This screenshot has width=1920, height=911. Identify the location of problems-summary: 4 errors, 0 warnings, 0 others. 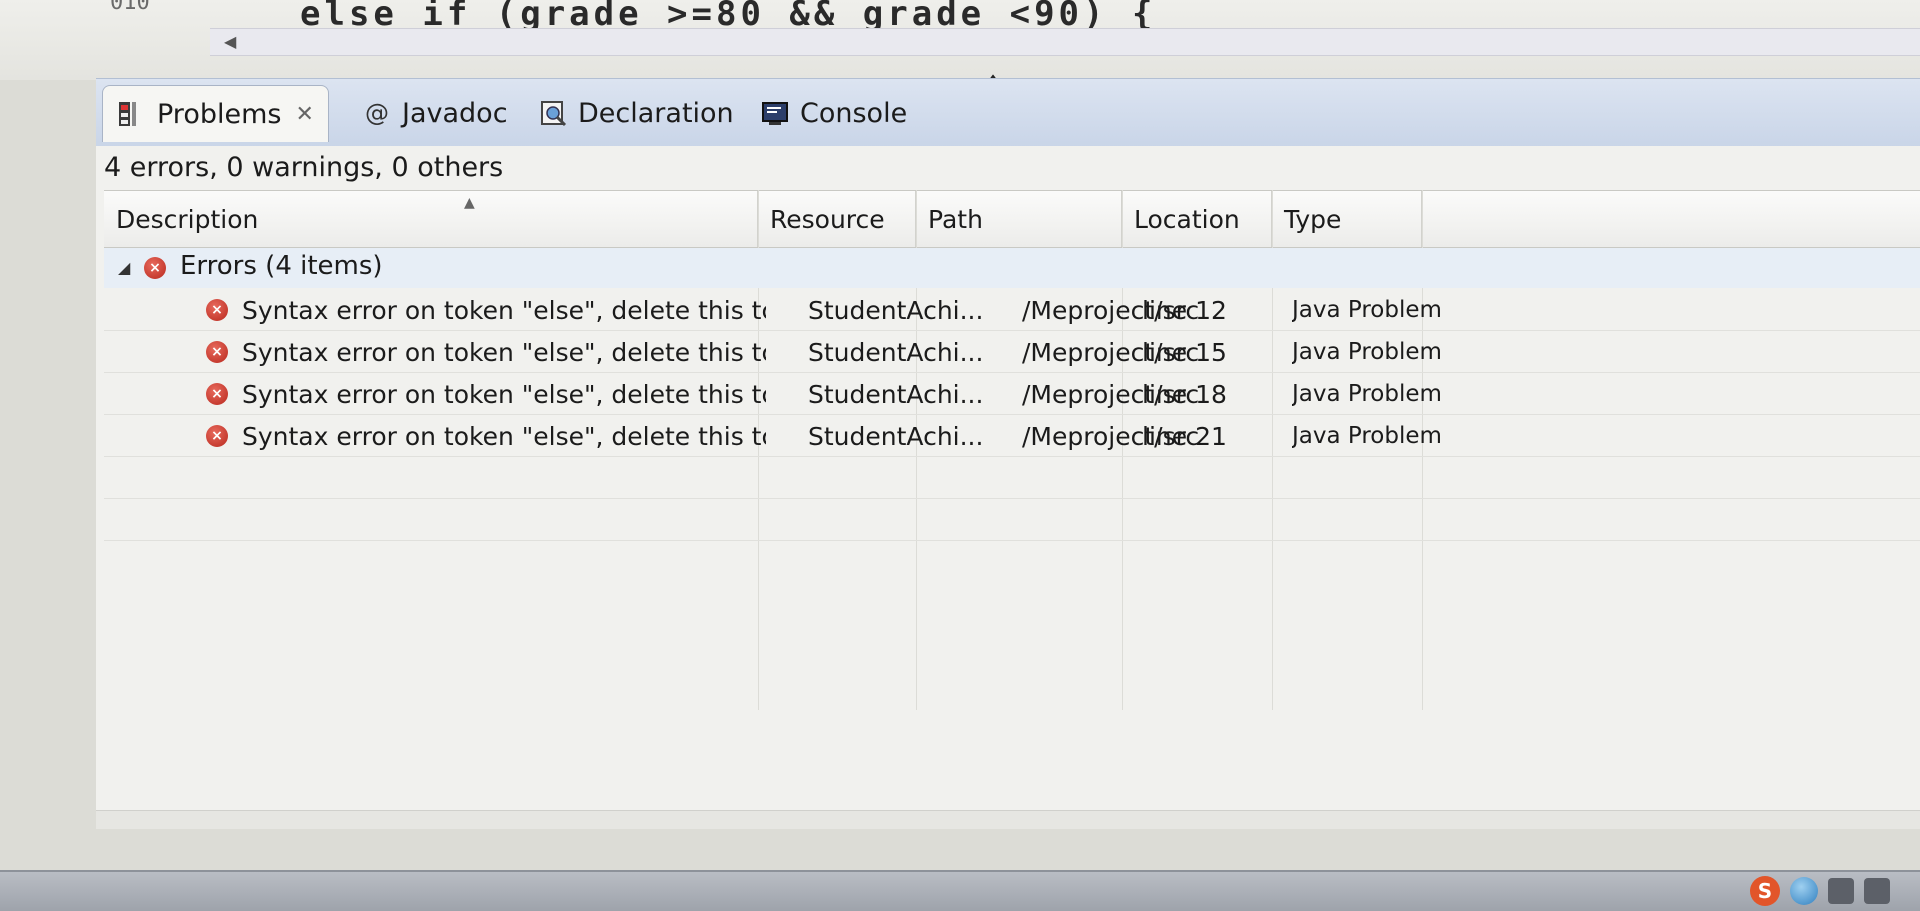
(304, 167).